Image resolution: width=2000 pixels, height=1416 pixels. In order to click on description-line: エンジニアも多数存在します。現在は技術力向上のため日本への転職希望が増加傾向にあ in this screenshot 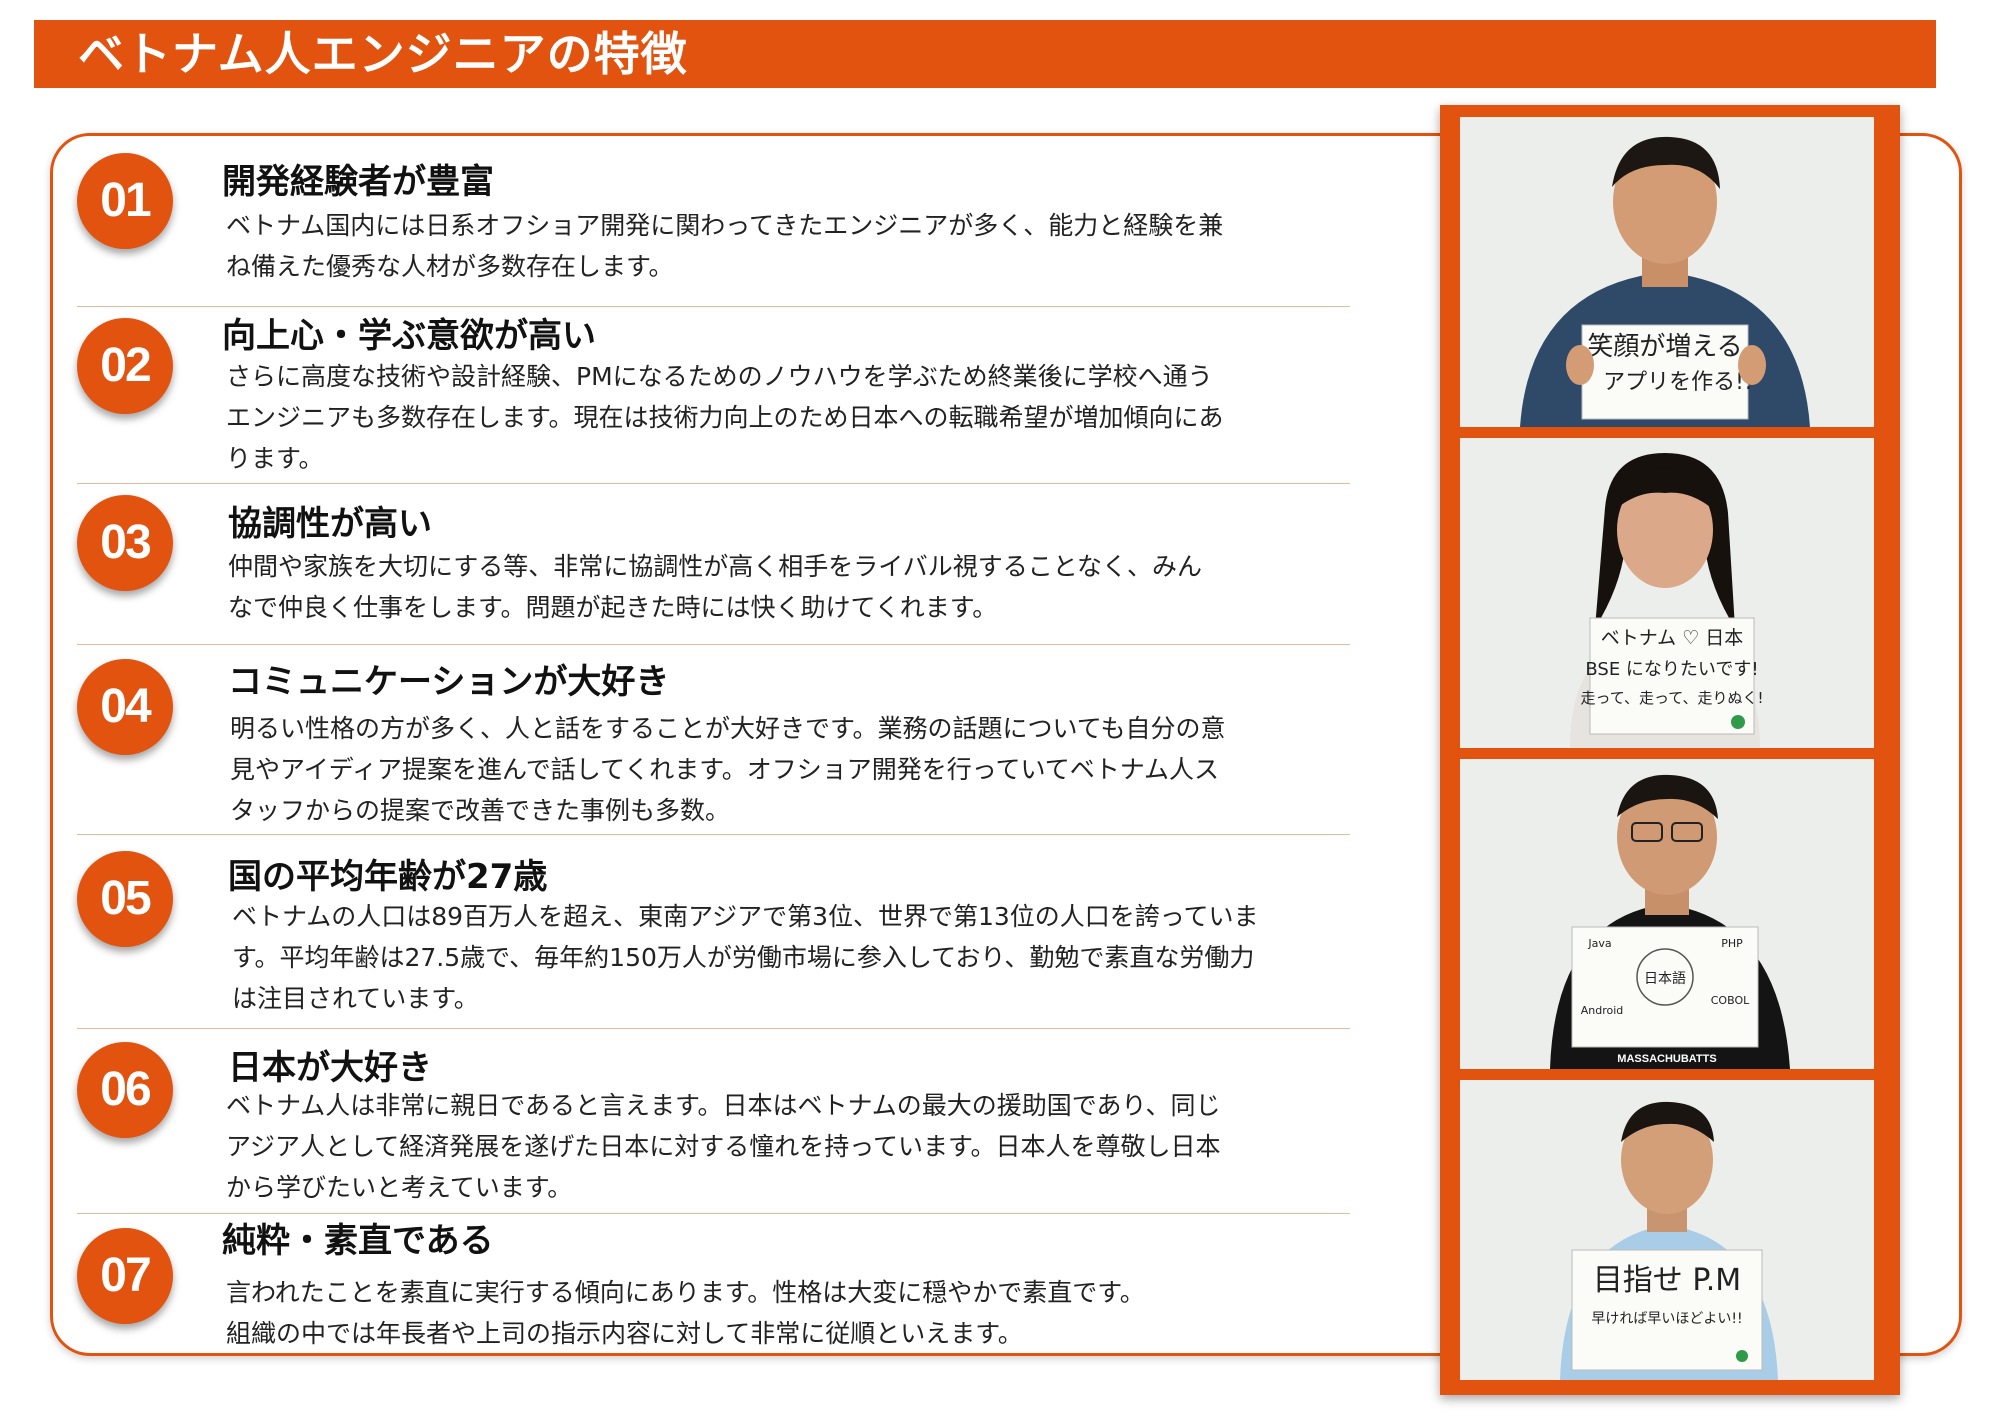, I will do `click(725, 417)`.